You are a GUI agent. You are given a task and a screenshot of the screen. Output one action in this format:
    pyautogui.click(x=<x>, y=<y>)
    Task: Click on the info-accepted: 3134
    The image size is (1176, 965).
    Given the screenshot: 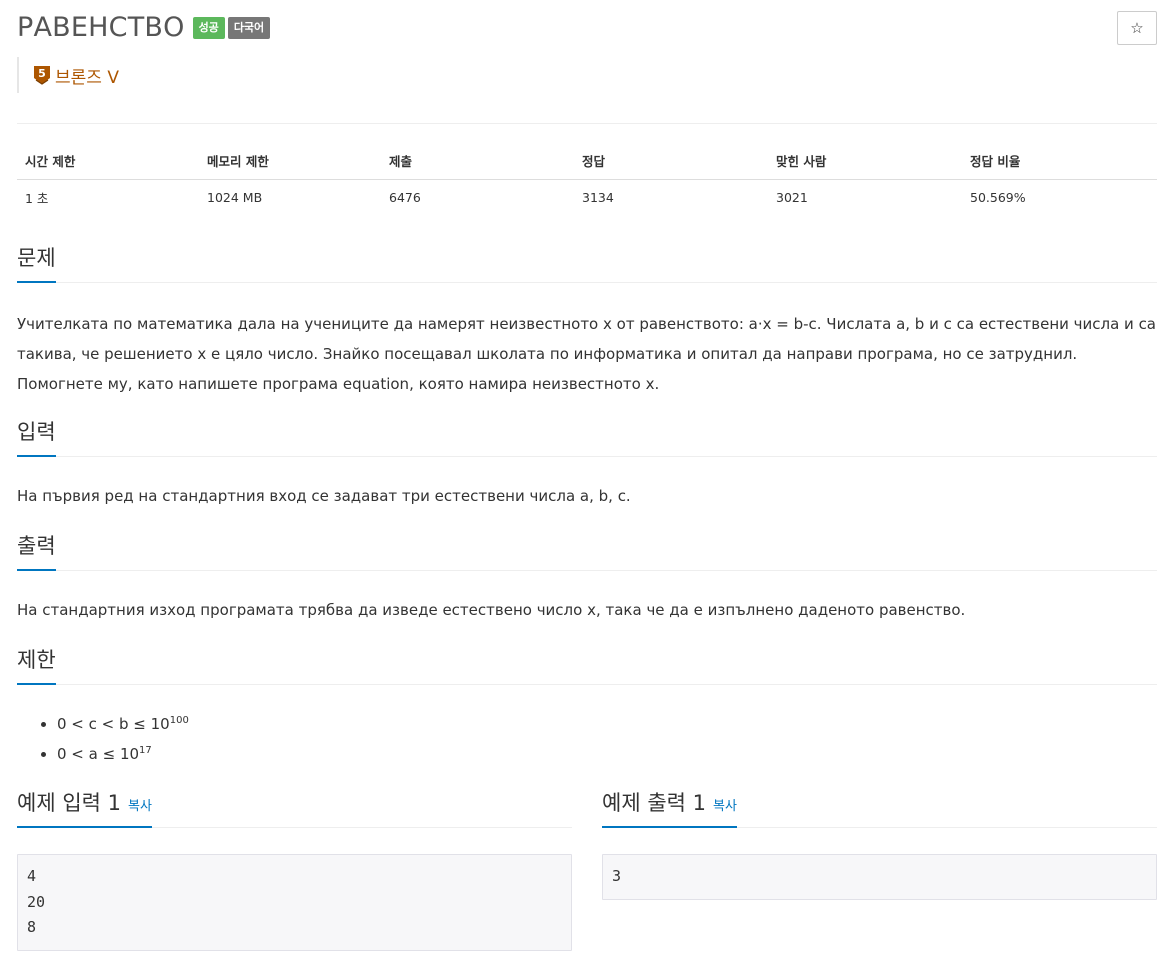 What is the action you would take?
    pyautogui.click(x=671, y=197)
    